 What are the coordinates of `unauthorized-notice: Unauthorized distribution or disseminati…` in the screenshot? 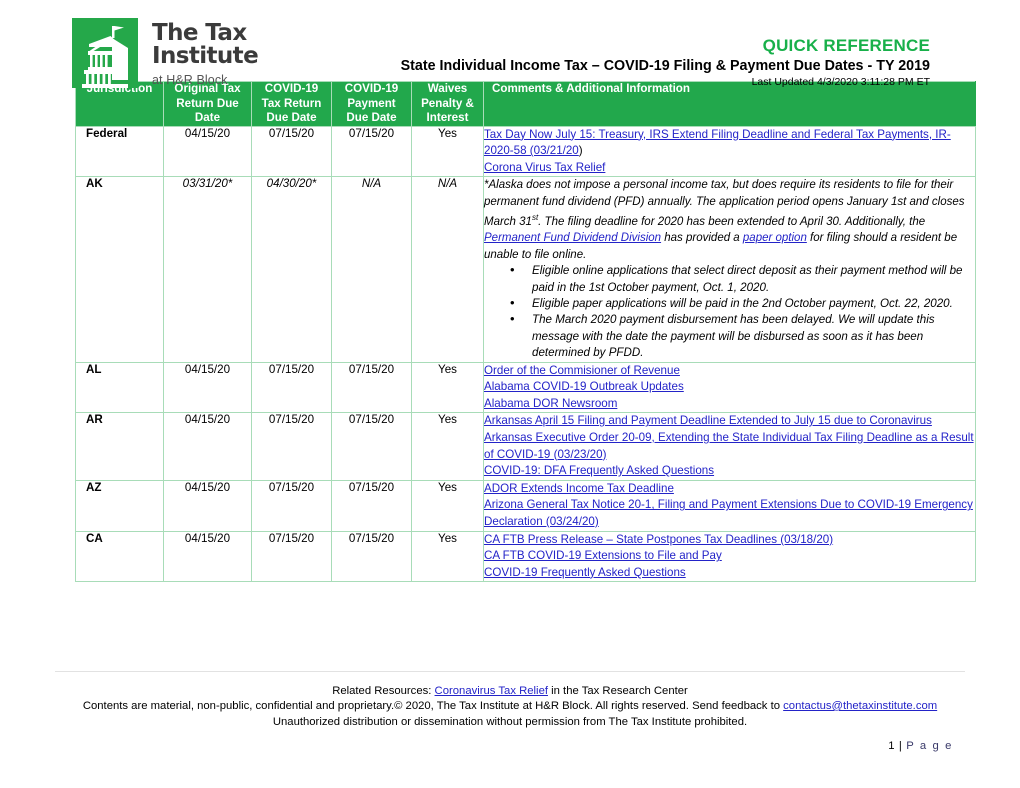 It's located at (510, 721).